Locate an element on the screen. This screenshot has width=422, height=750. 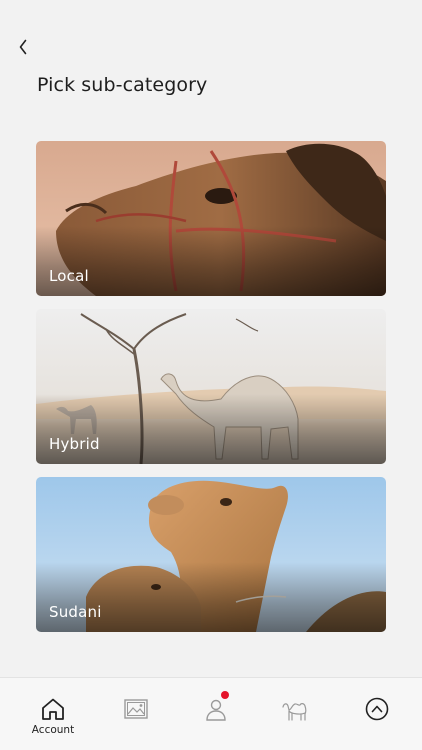
tab-profile is located at coordinates (216, 714).